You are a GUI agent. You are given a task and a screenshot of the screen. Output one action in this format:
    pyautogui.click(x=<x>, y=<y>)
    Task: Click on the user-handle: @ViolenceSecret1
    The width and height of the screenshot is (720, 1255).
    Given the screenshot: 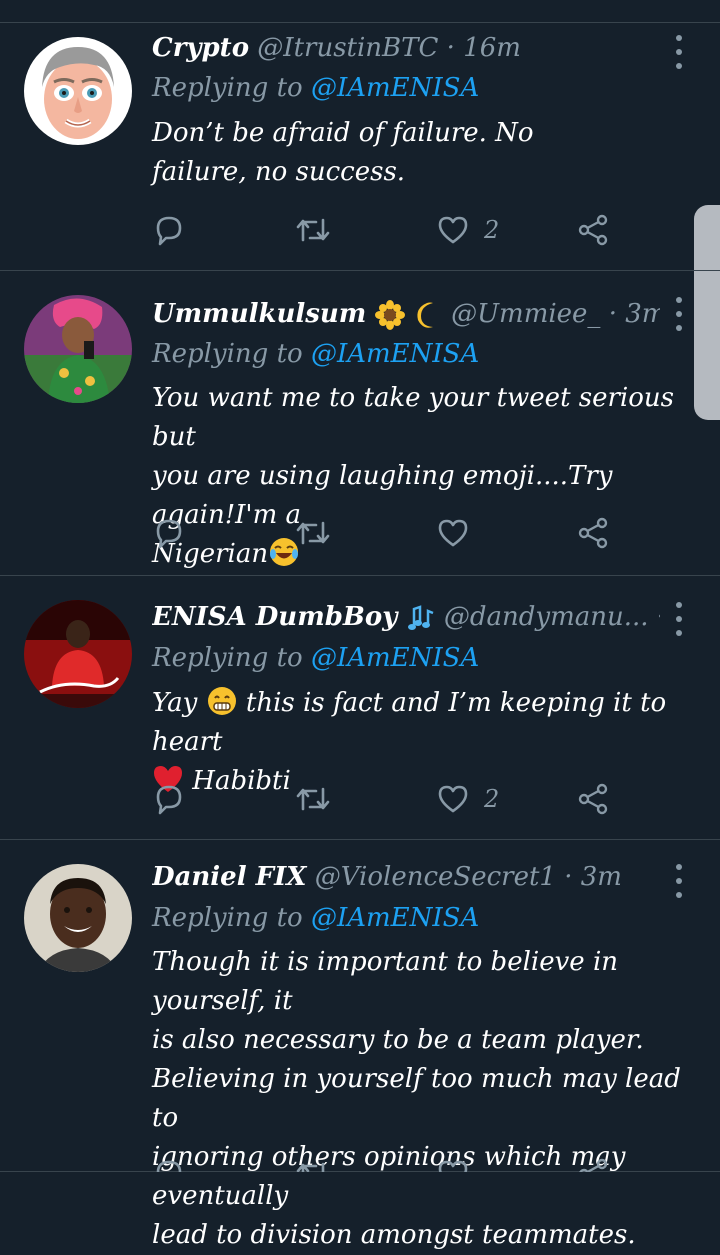 What is the action you would take?
    pyautogui.click(x=435, y=877)
    